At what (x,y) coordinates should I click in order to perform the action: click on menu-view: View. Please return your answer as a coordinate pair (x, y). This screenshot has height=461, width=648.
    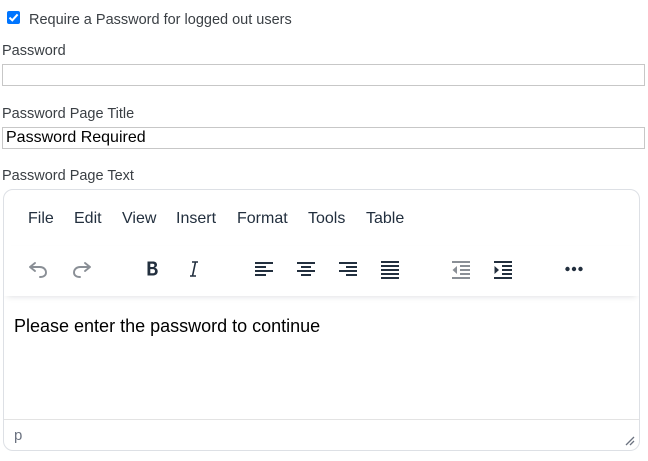
    Looking at the image, I should click on (139, 219).